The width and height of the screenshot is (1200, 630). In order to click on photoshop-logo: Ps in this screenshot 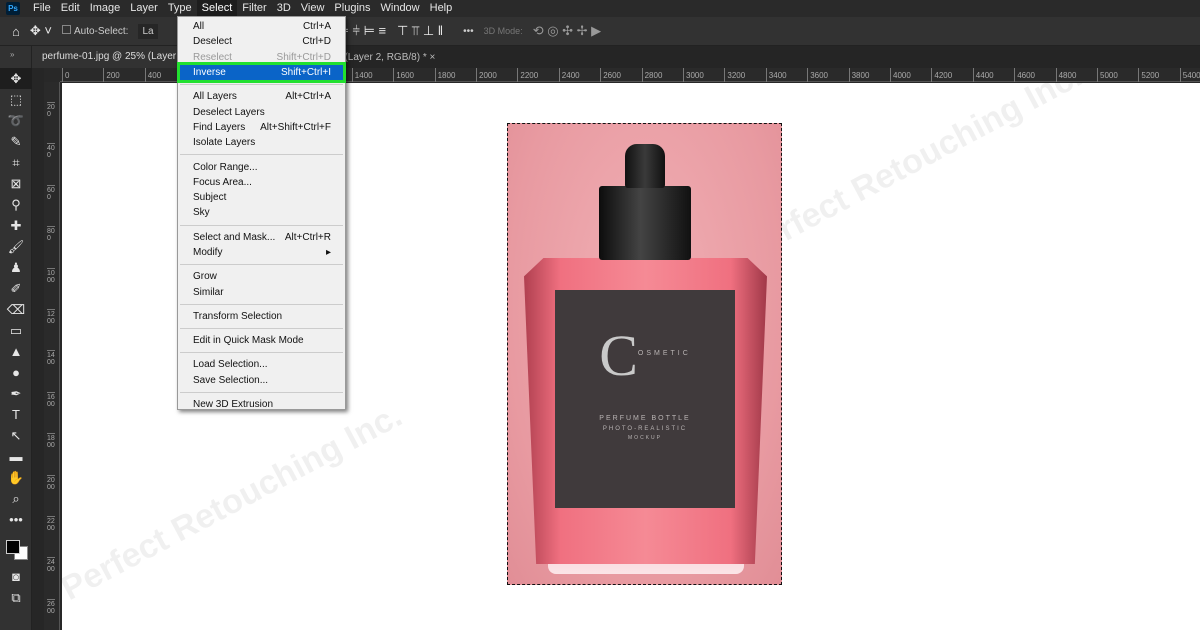, I will do `click(13, 8)`.